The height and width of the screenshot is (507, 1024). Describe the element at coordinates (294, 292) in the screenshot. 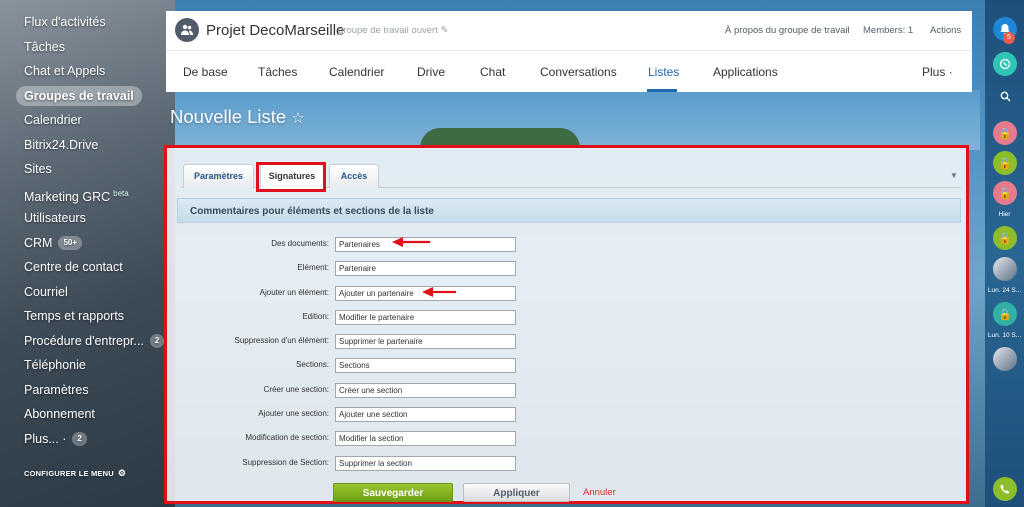

I see `field-label: Ajouter un élément:` at that location.